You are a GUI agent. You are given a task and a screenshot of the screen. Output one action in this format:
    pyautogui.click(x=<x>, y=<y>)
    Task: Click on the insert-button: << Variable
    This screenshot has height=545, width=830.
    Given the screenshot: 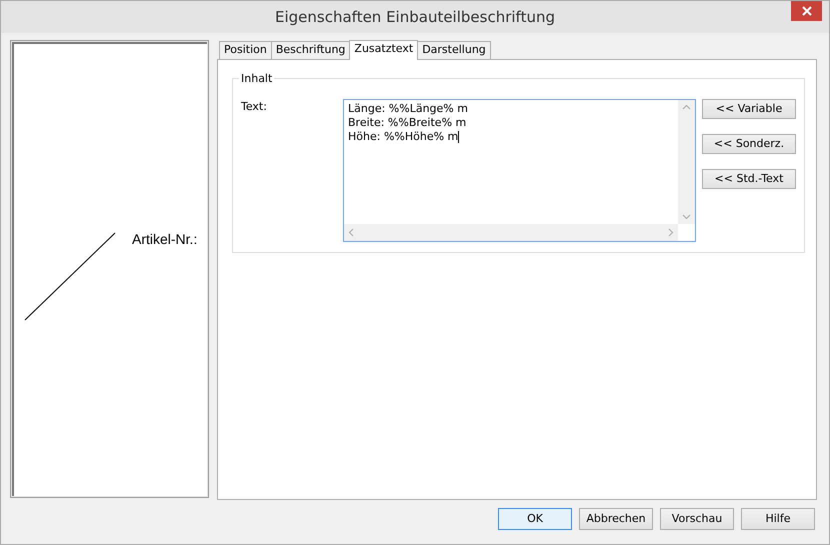 What is the action you would take?
    pyautogui.click(x=749, y=109)
    